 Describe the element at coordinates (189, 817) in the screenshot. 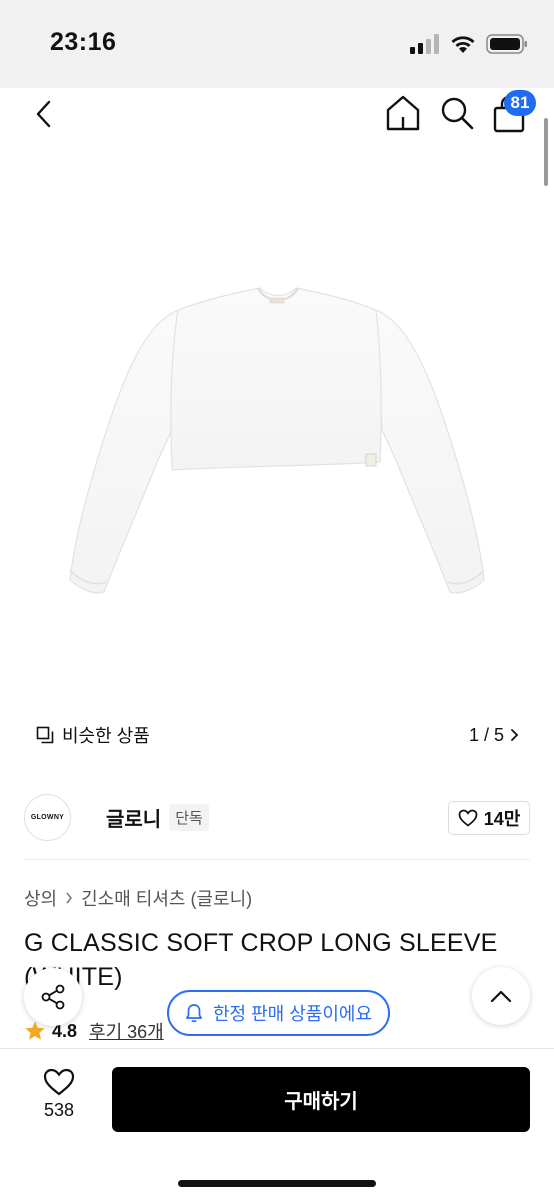

I see `exclusive-tag: 단독` at that location.